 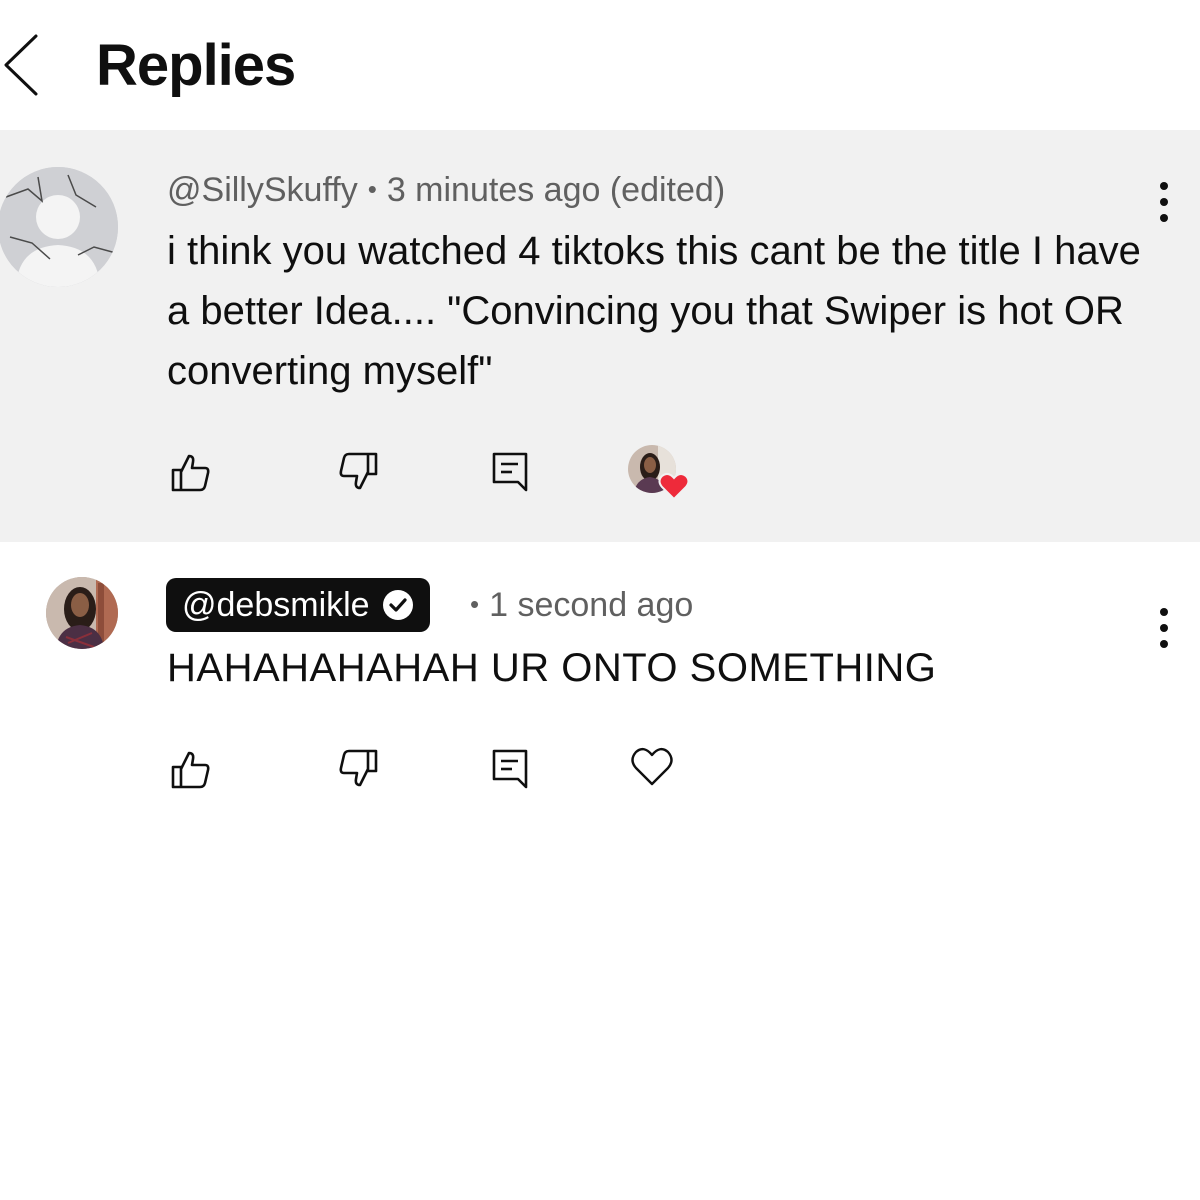 What do you see at coordinates (262, 190) in the screenshot?
I see `author-handle: @SillySkuffy` at bounding box center [262, 190].